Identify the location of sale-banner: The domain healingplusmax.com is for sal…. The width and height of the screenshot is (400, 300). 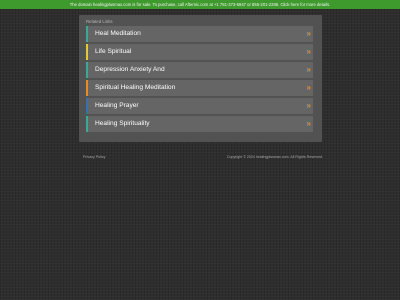
(200, 4).